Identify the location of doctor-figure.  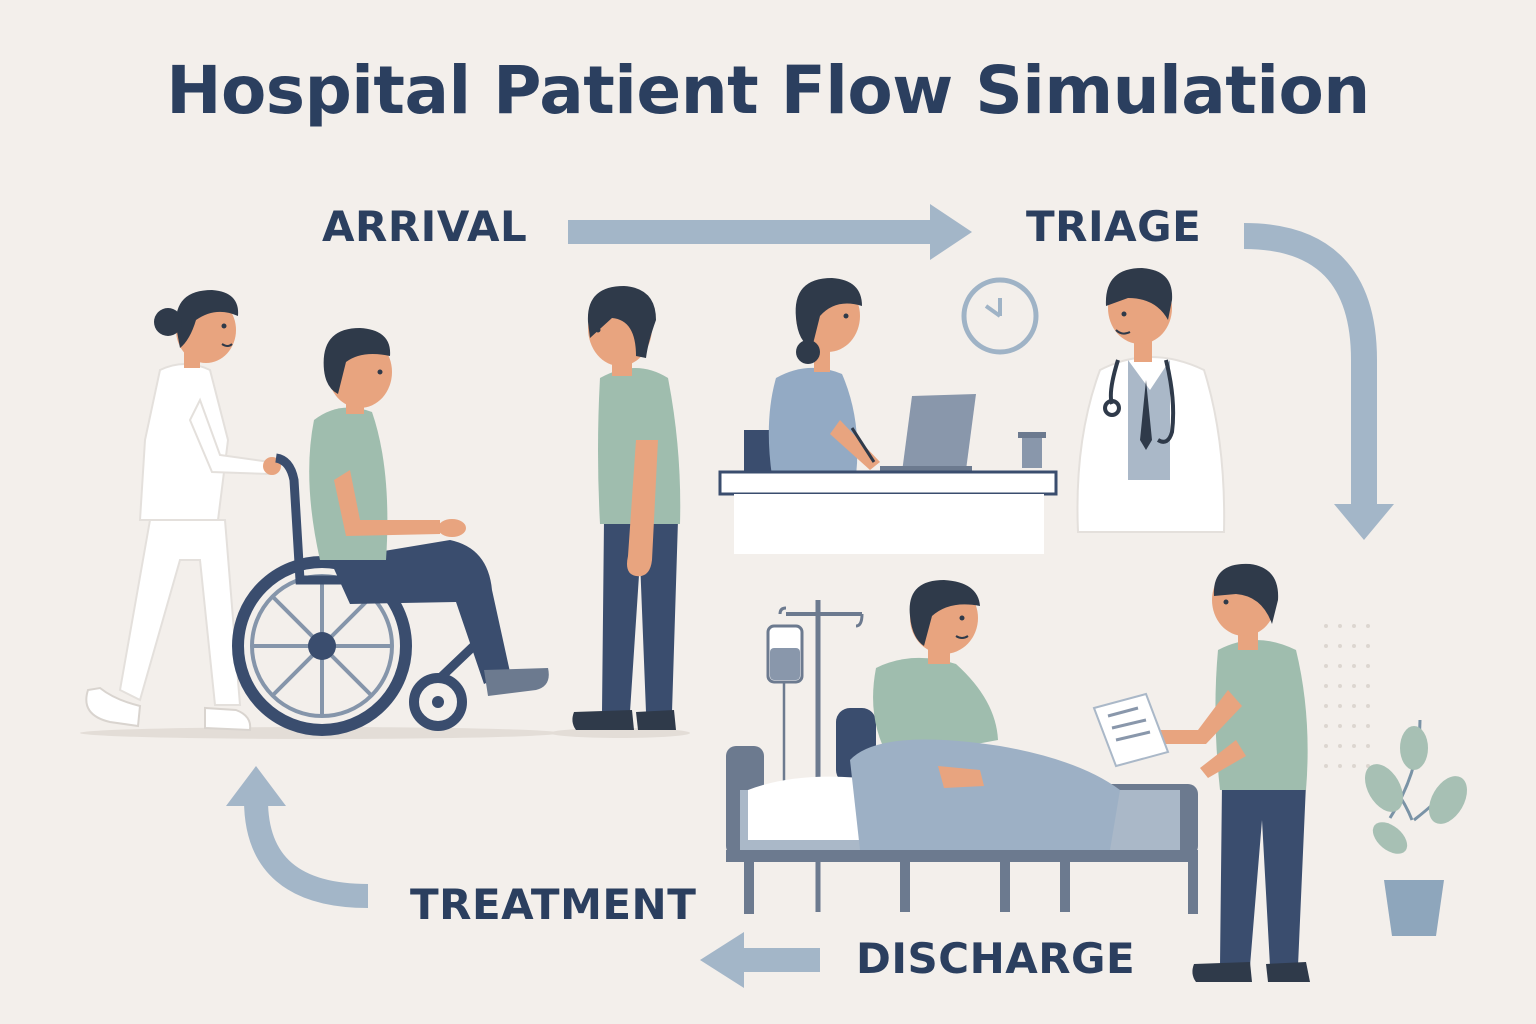
(1151, 400).